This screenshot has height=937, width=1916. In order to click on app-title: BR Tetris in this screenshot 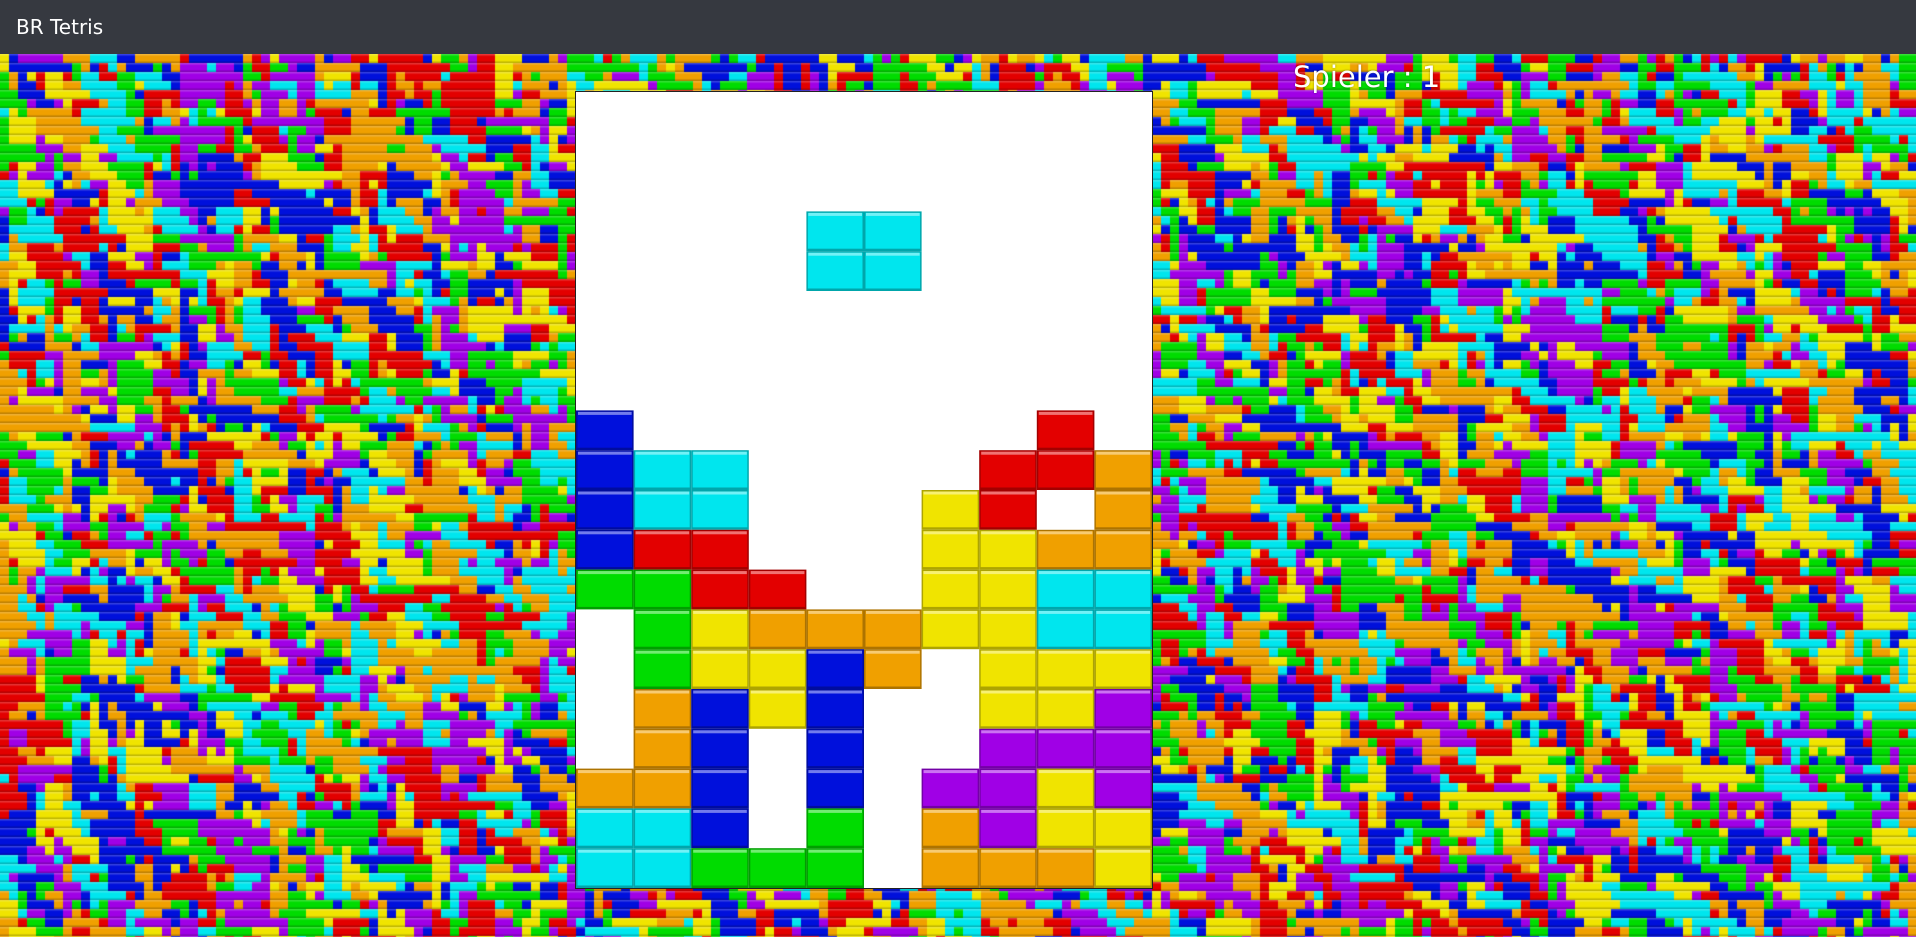, I will do `click(60, 27)`.